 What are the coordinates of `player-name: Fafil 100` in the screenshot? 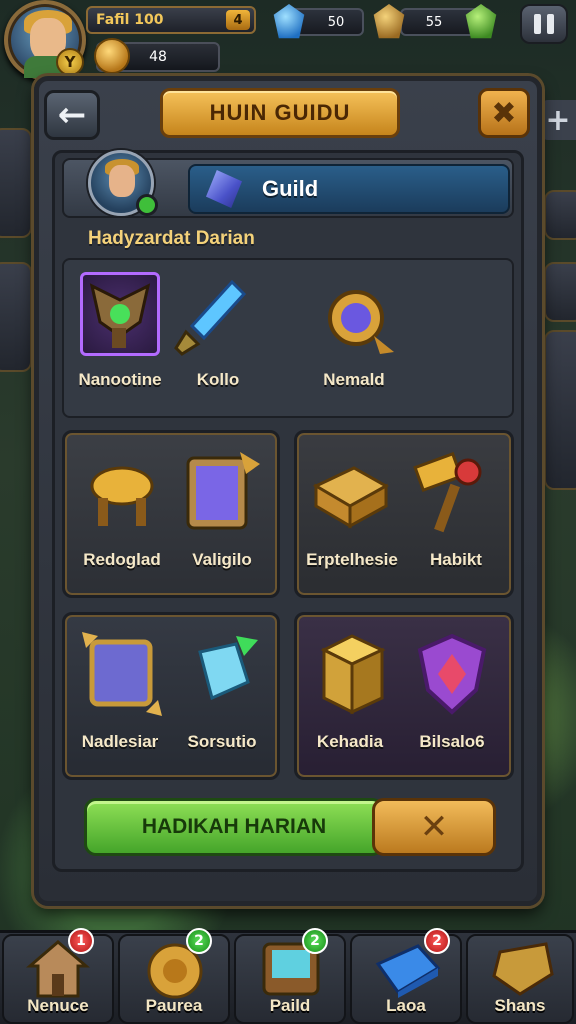 It's located at (130, 20).